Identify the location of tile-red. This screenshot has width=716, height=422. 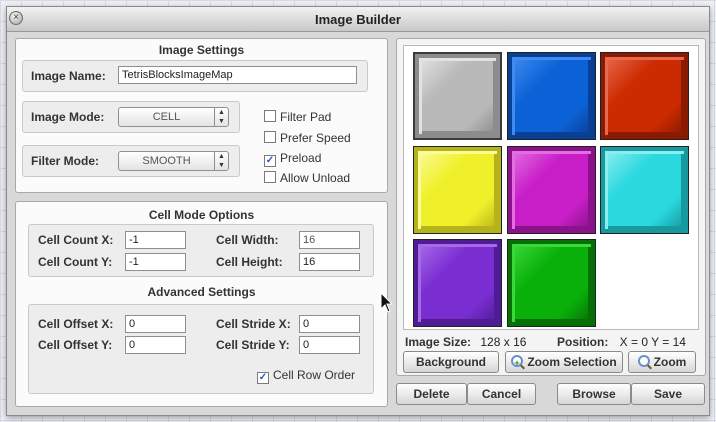
(644, 96).